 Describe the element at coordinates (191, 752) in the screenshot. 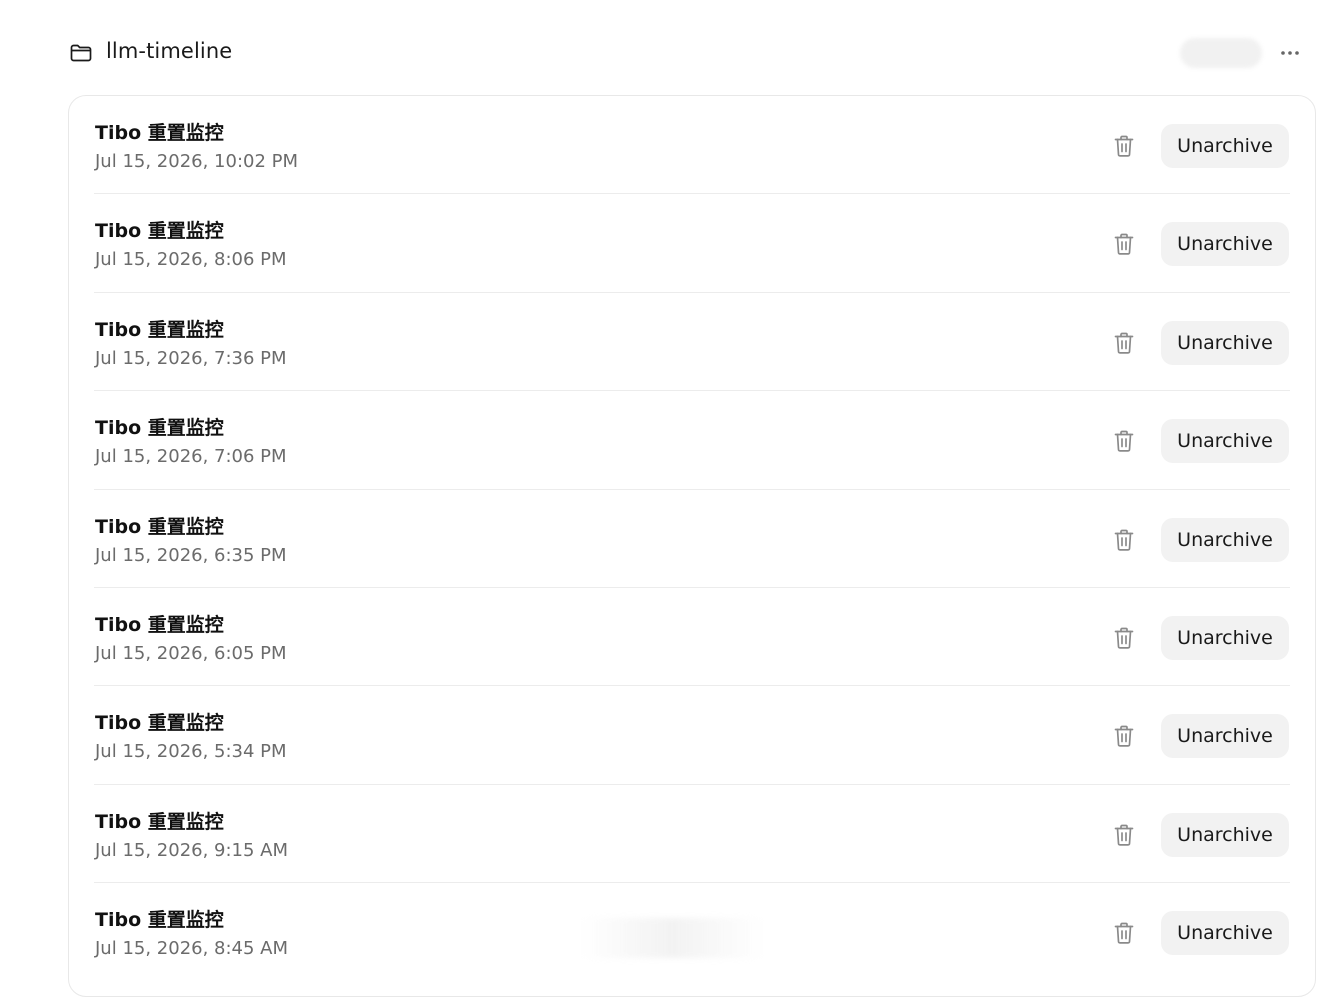

I see `chat-date: Jul 15, 2026, 5:34 PM` at that location.